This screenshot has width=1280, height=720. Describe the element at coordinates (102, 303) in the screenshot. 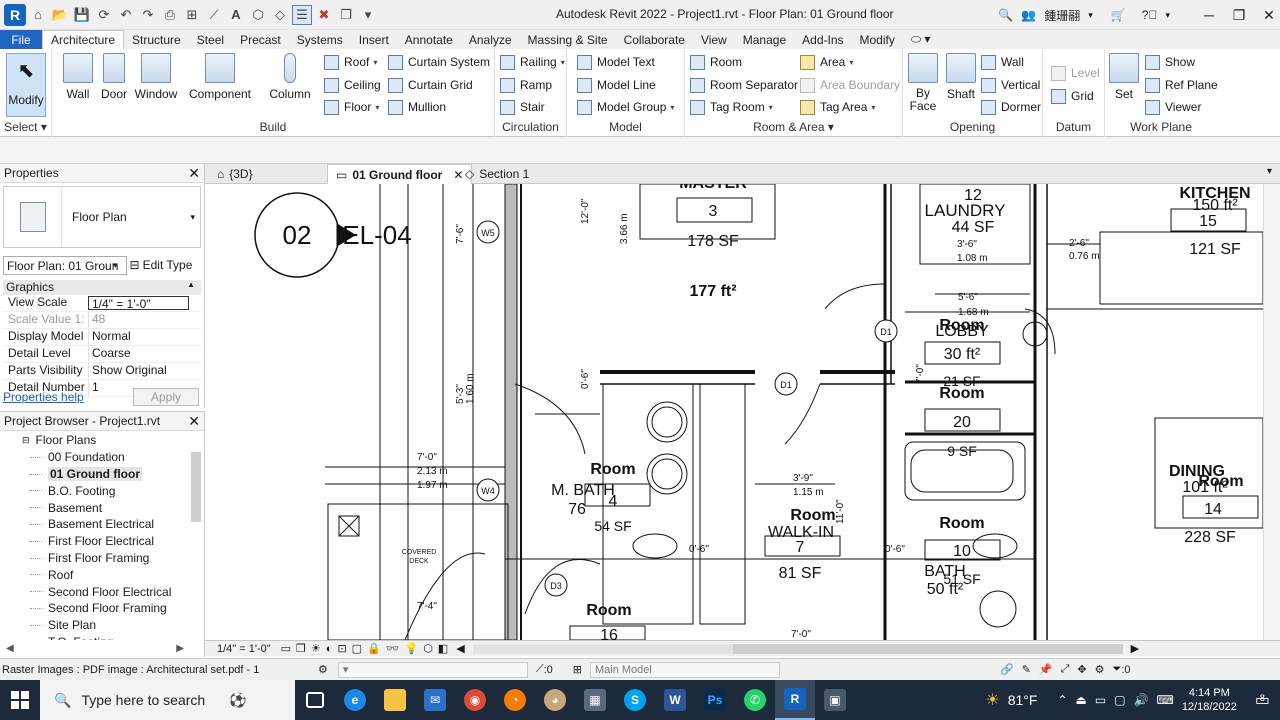

I see `property-row: View Scale 1/4" = 1'-0"` at that location.